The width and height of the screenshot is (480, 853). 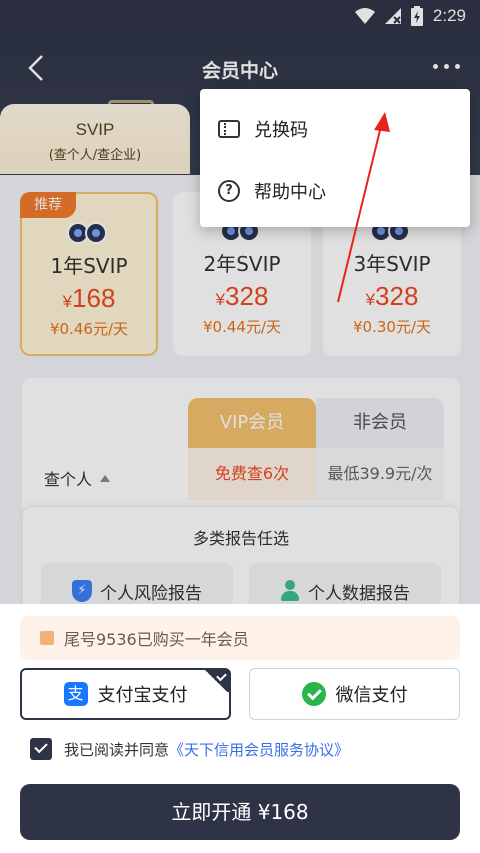 What do you see at coordinates (335, 129) in the screenshot?
I see `menu-item-redeem-code: 兑换码` at bounding box center [335, 129].